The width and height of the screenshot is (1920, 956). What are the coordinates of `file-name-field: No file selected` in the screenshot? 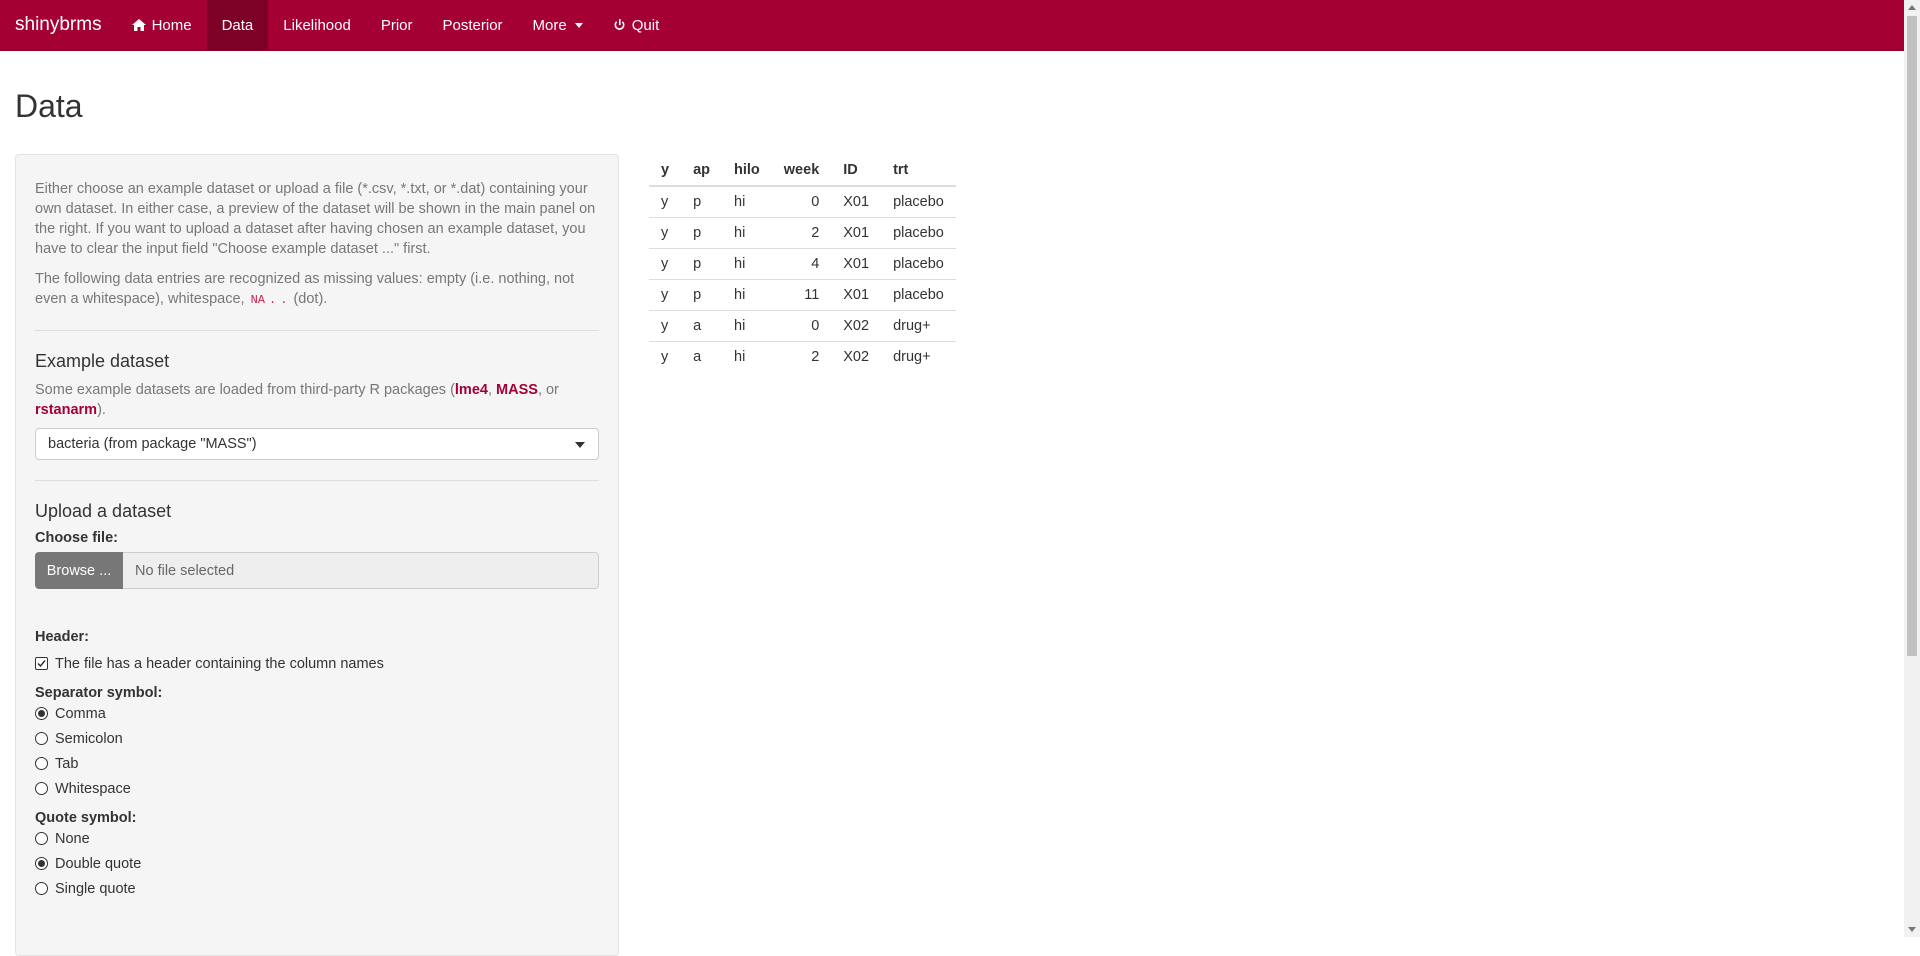 It's located at (361, 570).